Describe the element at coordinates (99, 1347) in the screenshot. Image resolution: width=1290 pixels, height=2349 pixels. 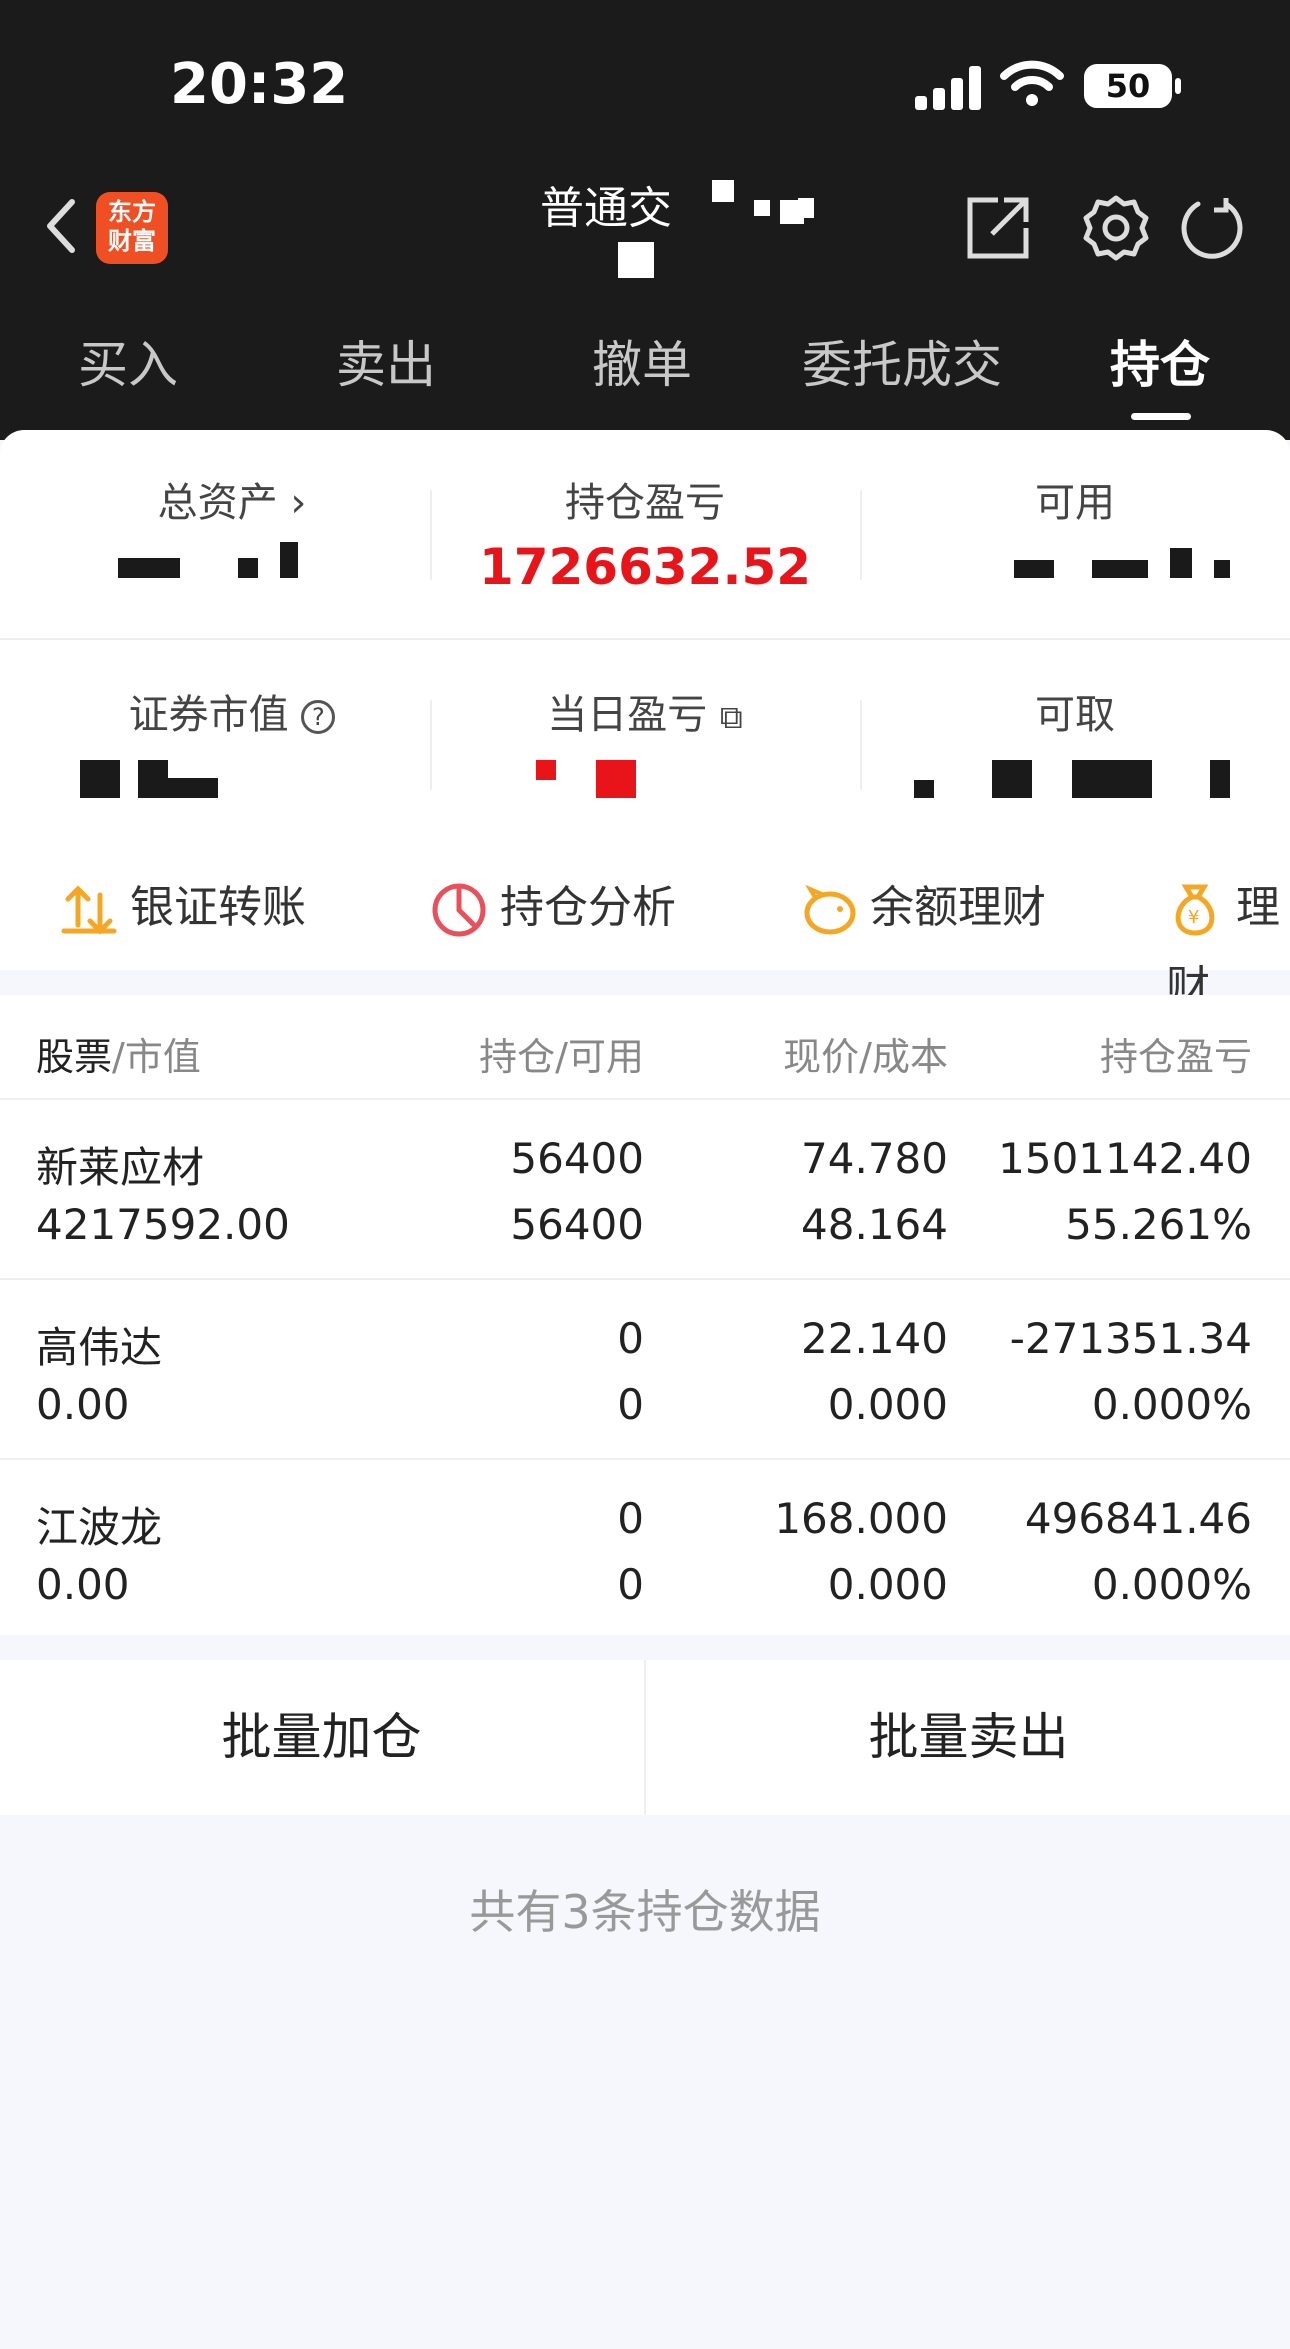
I see `stock-name: 高伟达` at that location.